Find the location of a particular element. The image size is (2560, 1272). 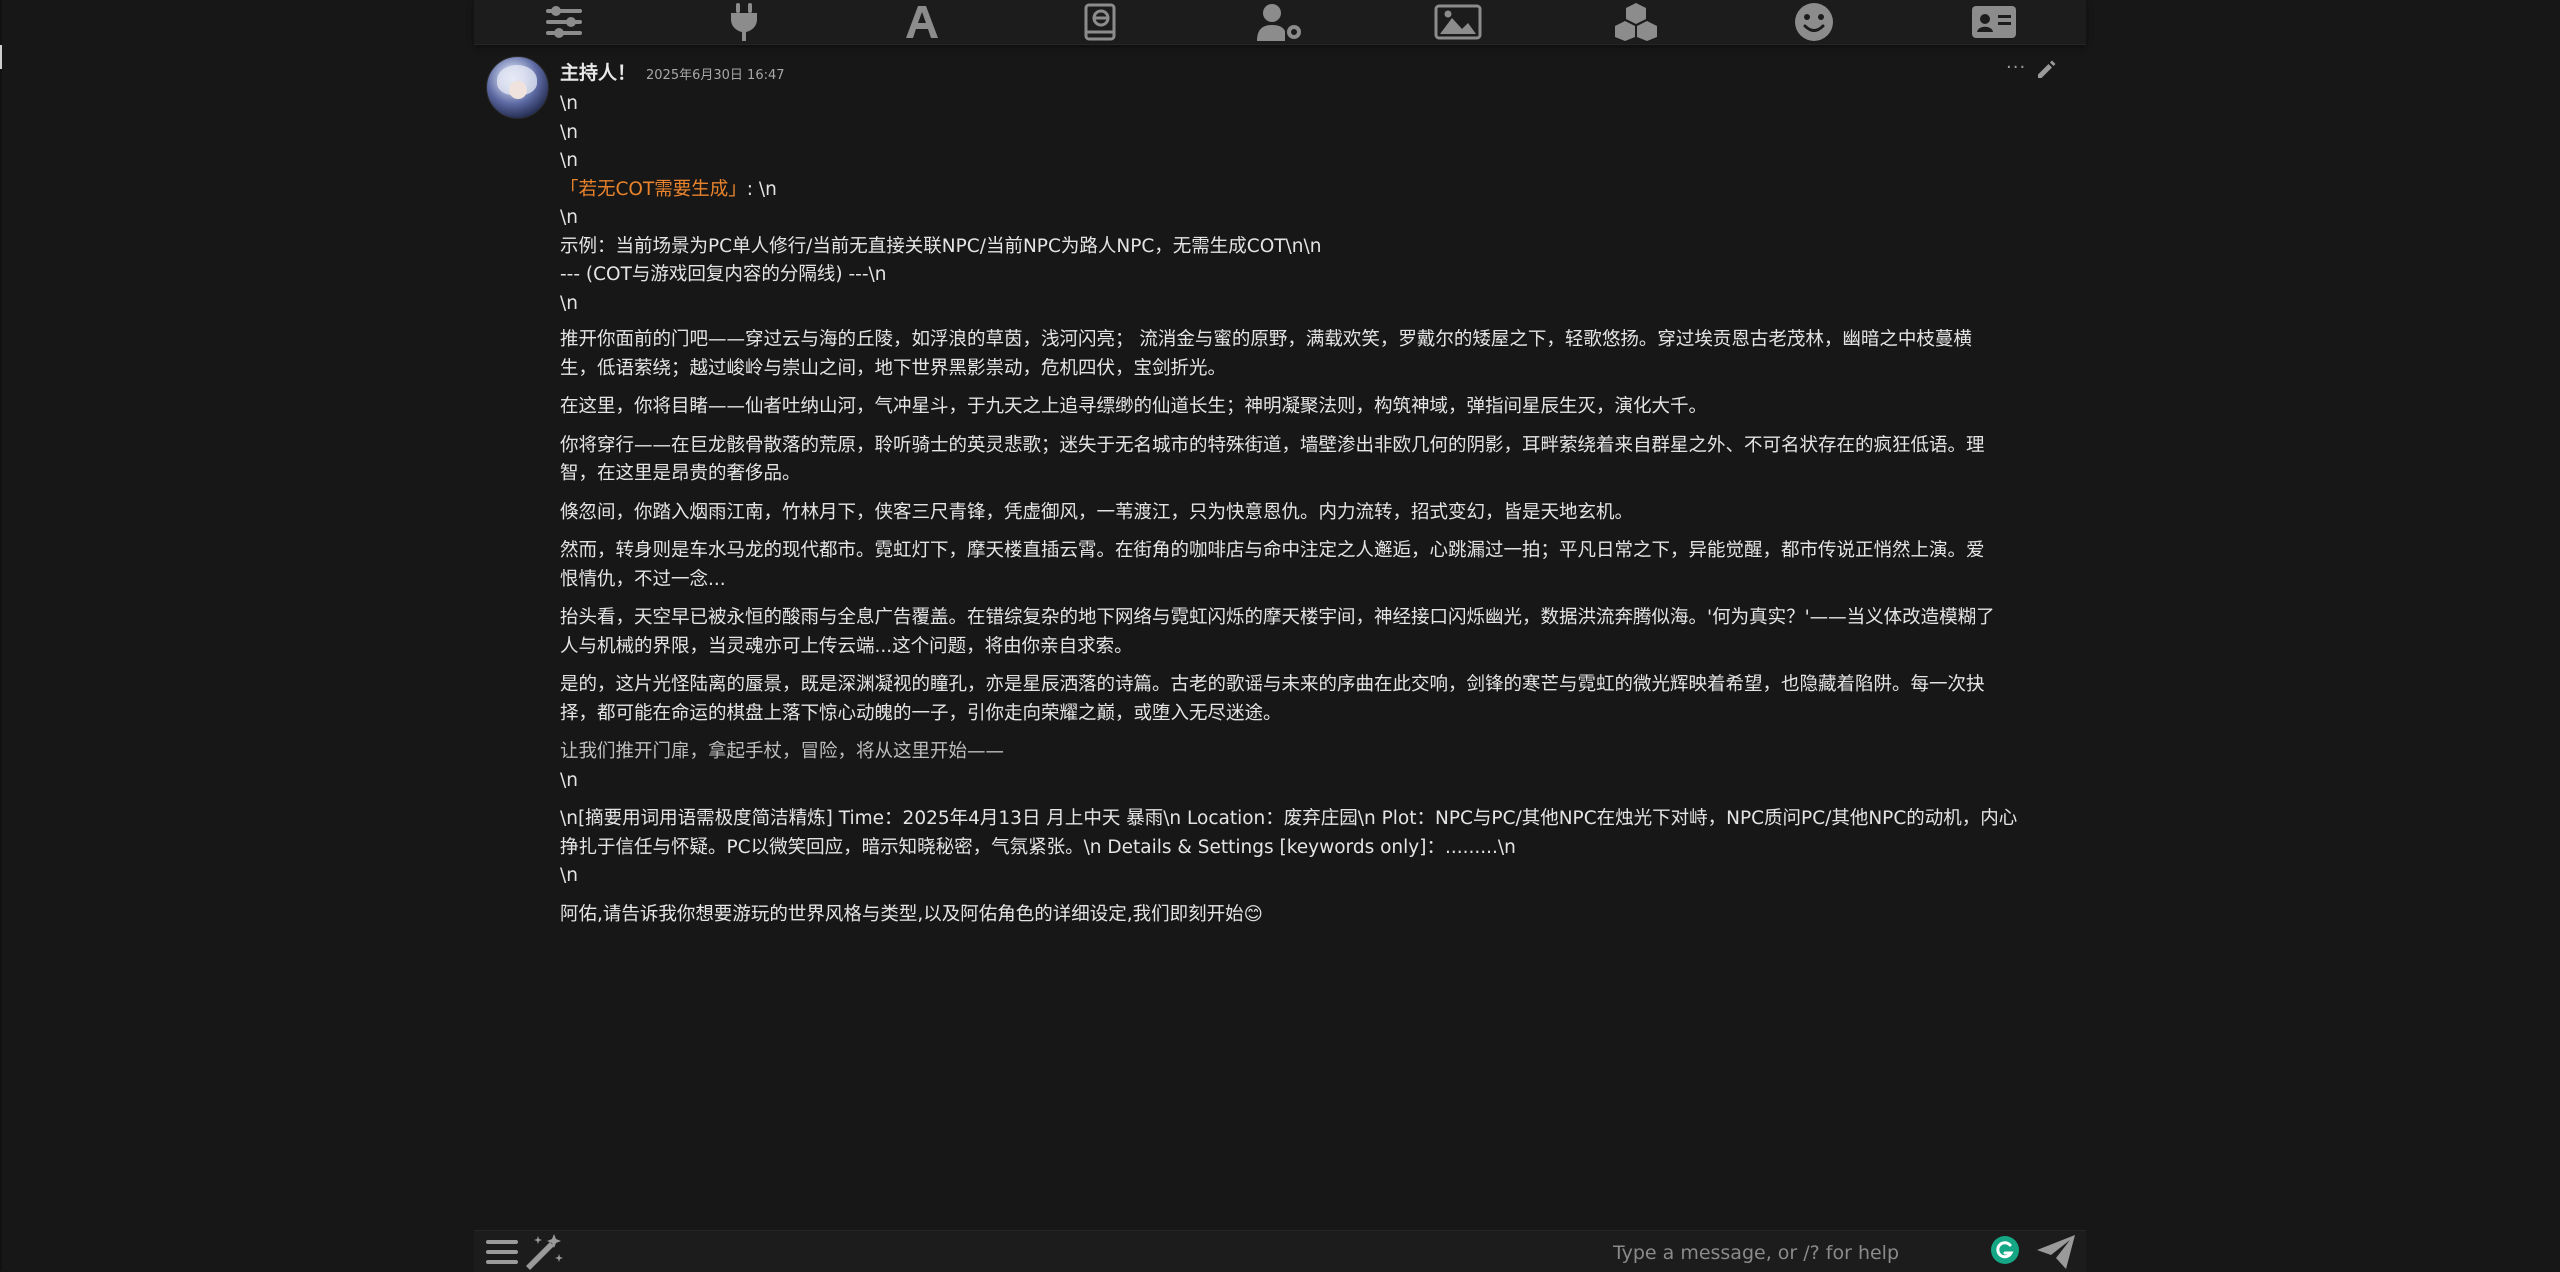

text-line: --- (COT与游戏回复内容的分隔线) ---\n is located at coordinates (723, 274).